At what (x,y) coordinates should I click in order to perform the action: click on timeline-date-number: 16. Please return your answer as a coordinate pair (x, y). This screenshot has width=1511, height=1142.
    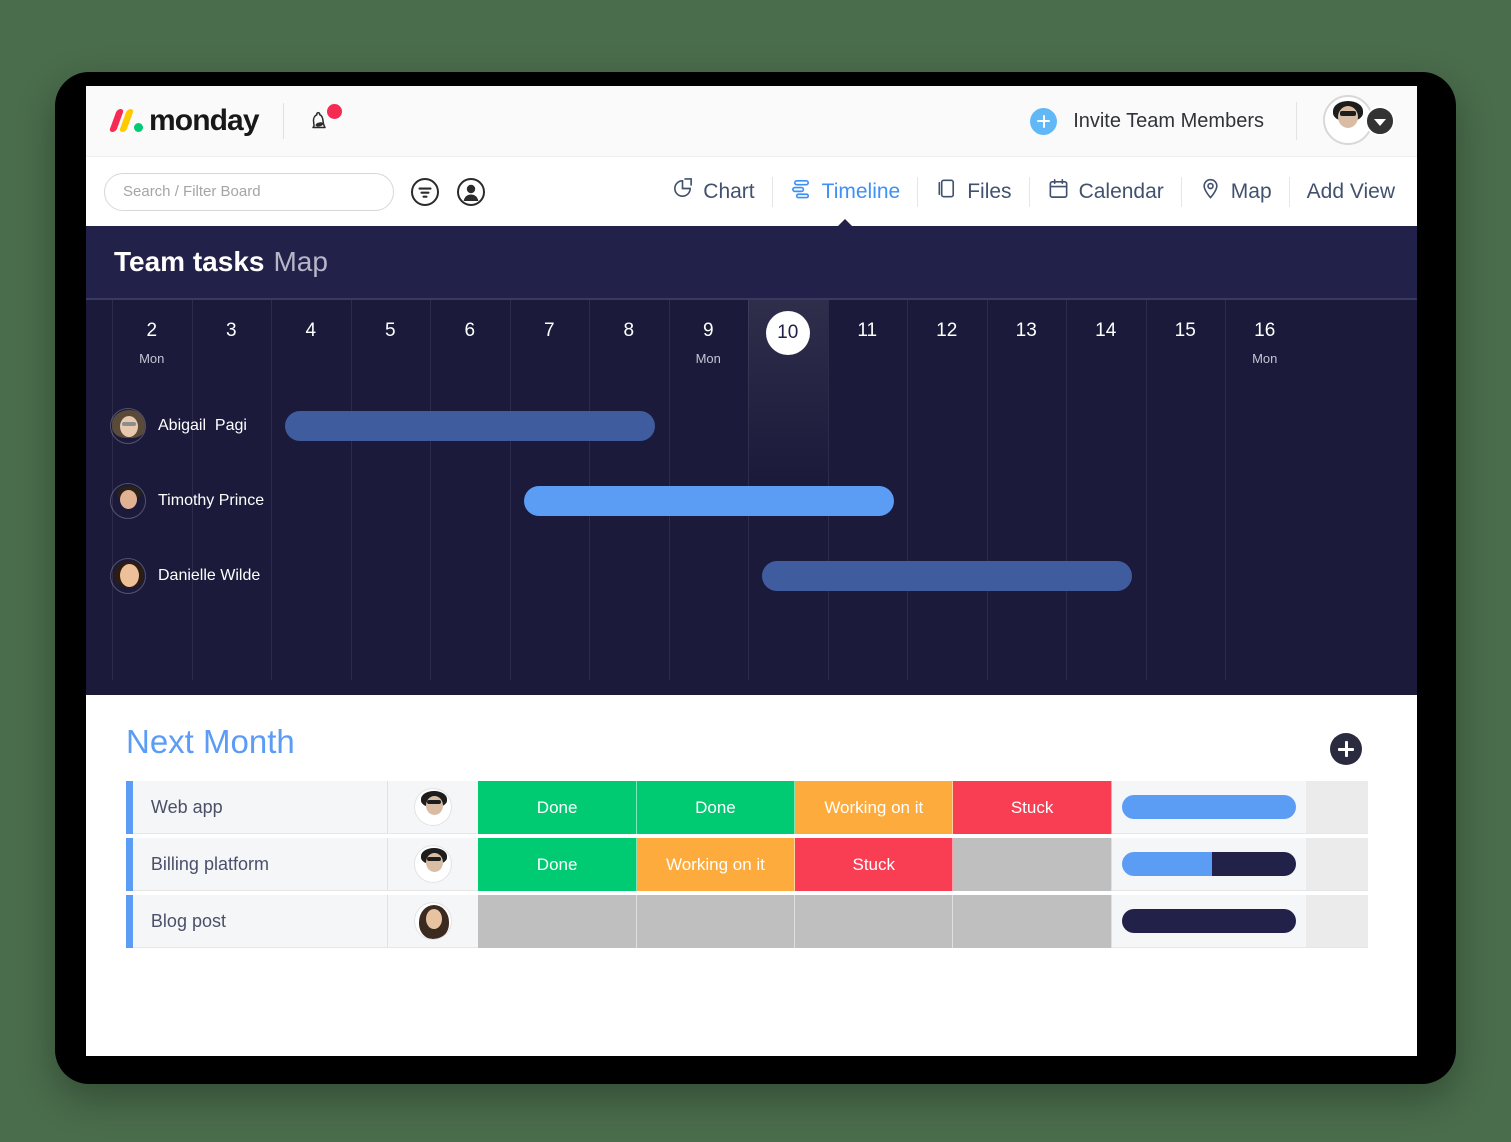
    Looking at the image, I should click on (1265, 330).